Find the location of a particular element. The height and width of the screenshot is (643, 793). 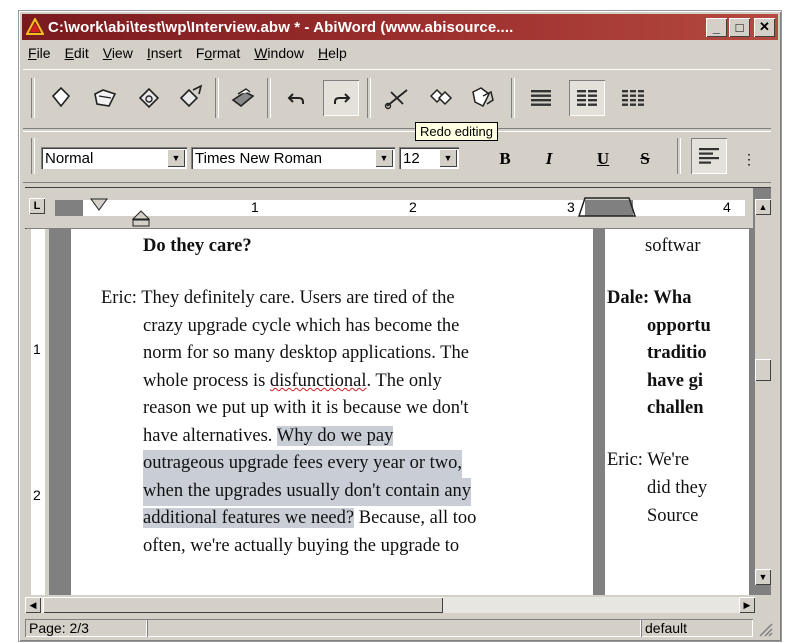

standard-toolbar is located at coordinates (397, 99).